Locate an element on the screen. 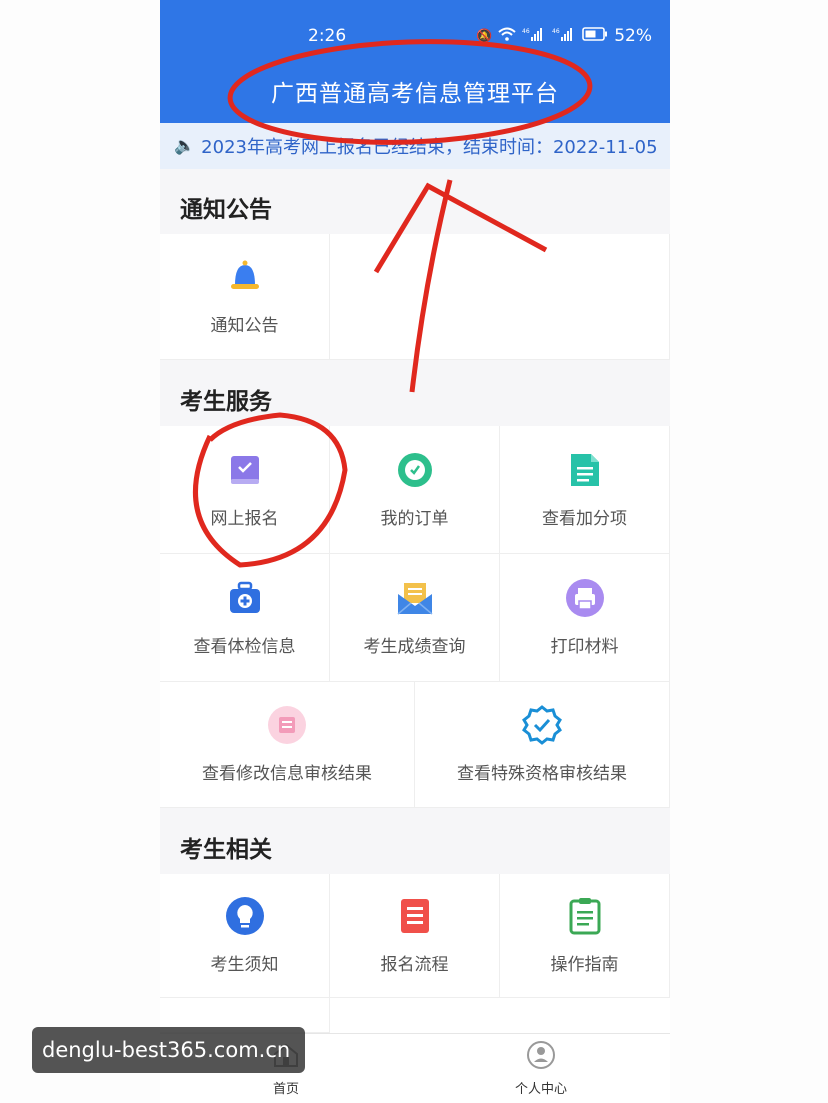 The image size is (828, 1103). service-label: 查看体检信息 is located at coordinates (244, 647).